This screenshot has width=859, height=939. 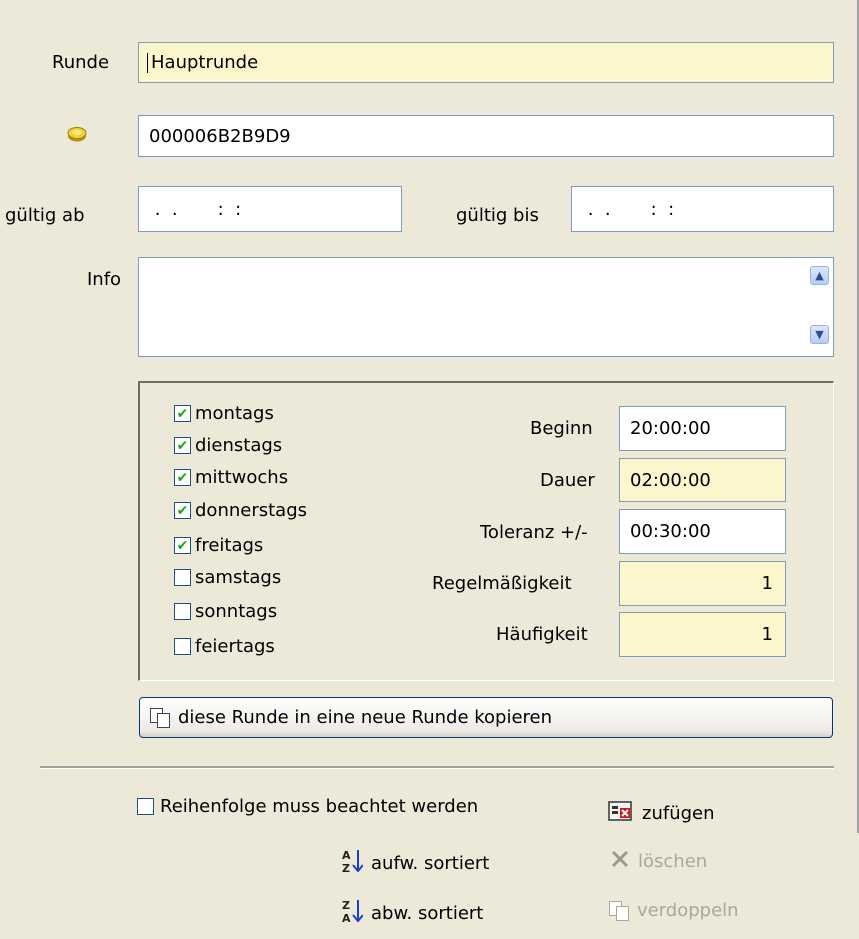 I want to click on add-icon, so click(x=621, y=813).